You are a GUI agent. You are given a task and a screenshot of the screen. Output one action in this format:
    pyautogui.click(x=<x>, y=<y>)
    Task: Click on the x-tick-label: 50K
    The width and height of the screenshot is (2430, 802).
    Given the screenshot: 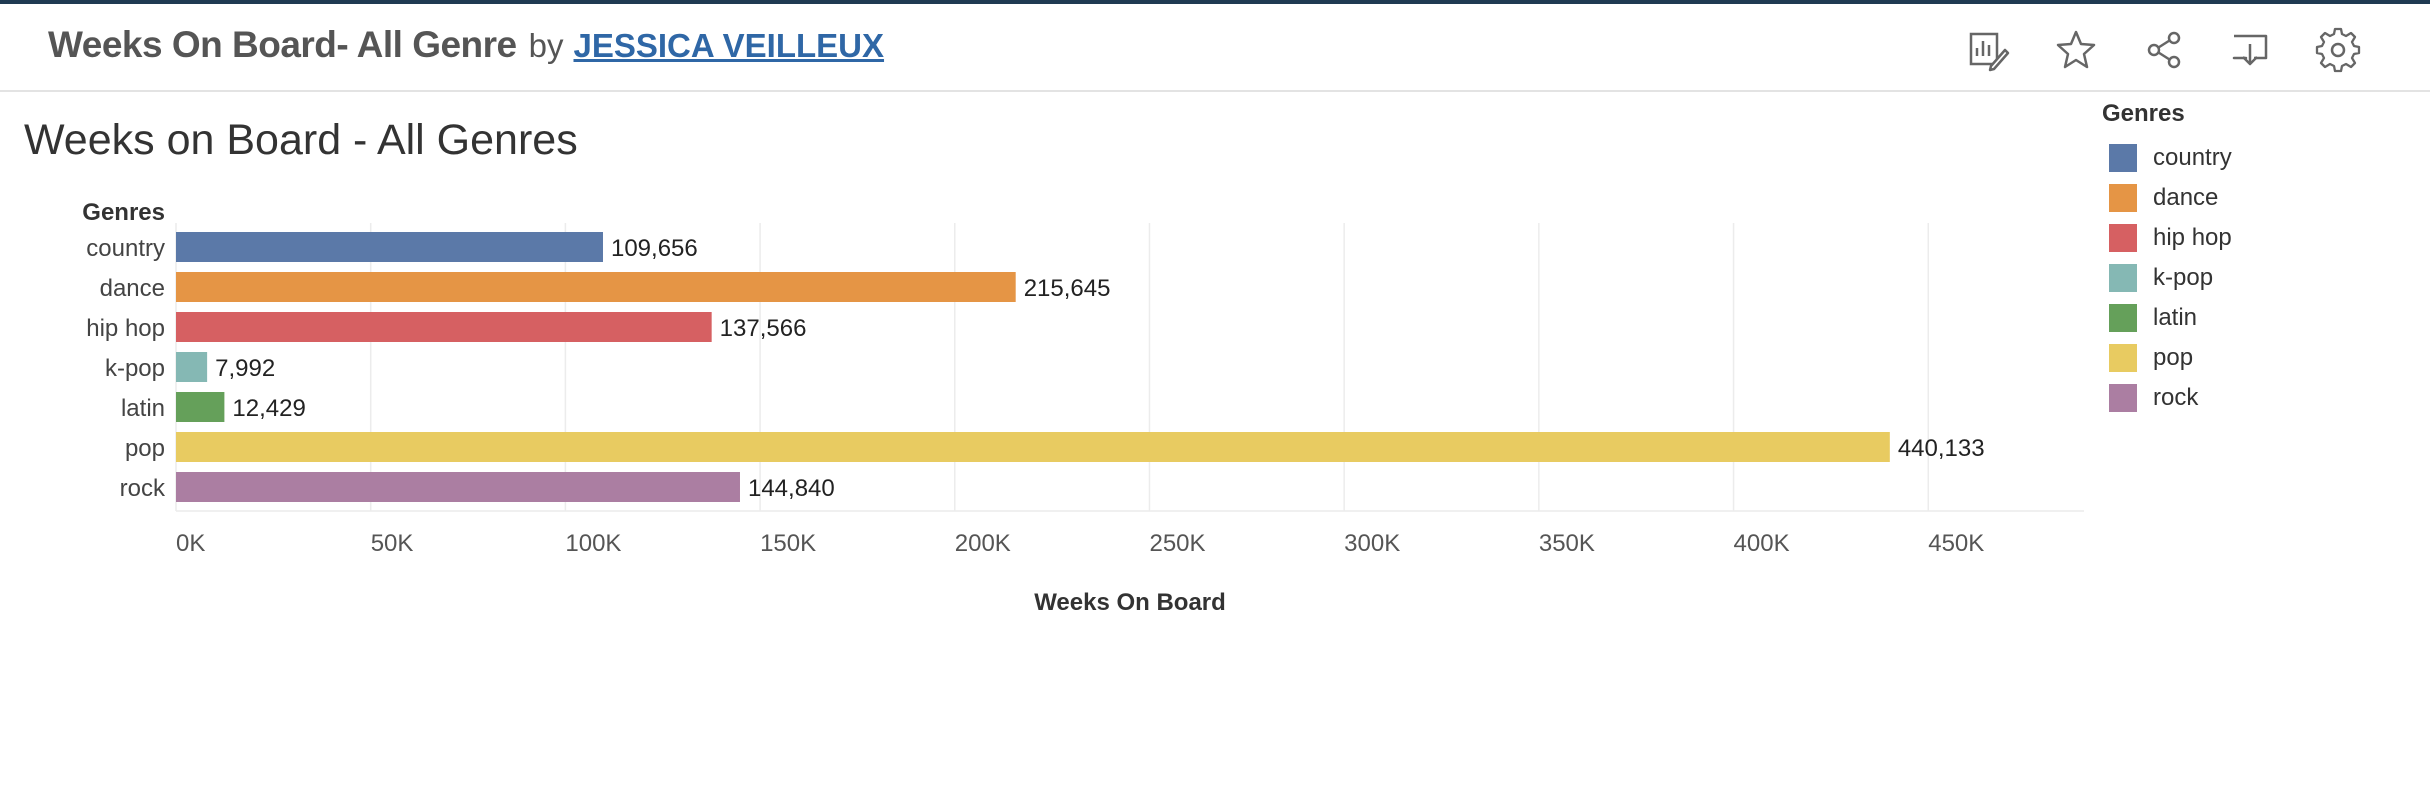 What is the action you would take?
    pyautogui.click(x=392, y=543)
    